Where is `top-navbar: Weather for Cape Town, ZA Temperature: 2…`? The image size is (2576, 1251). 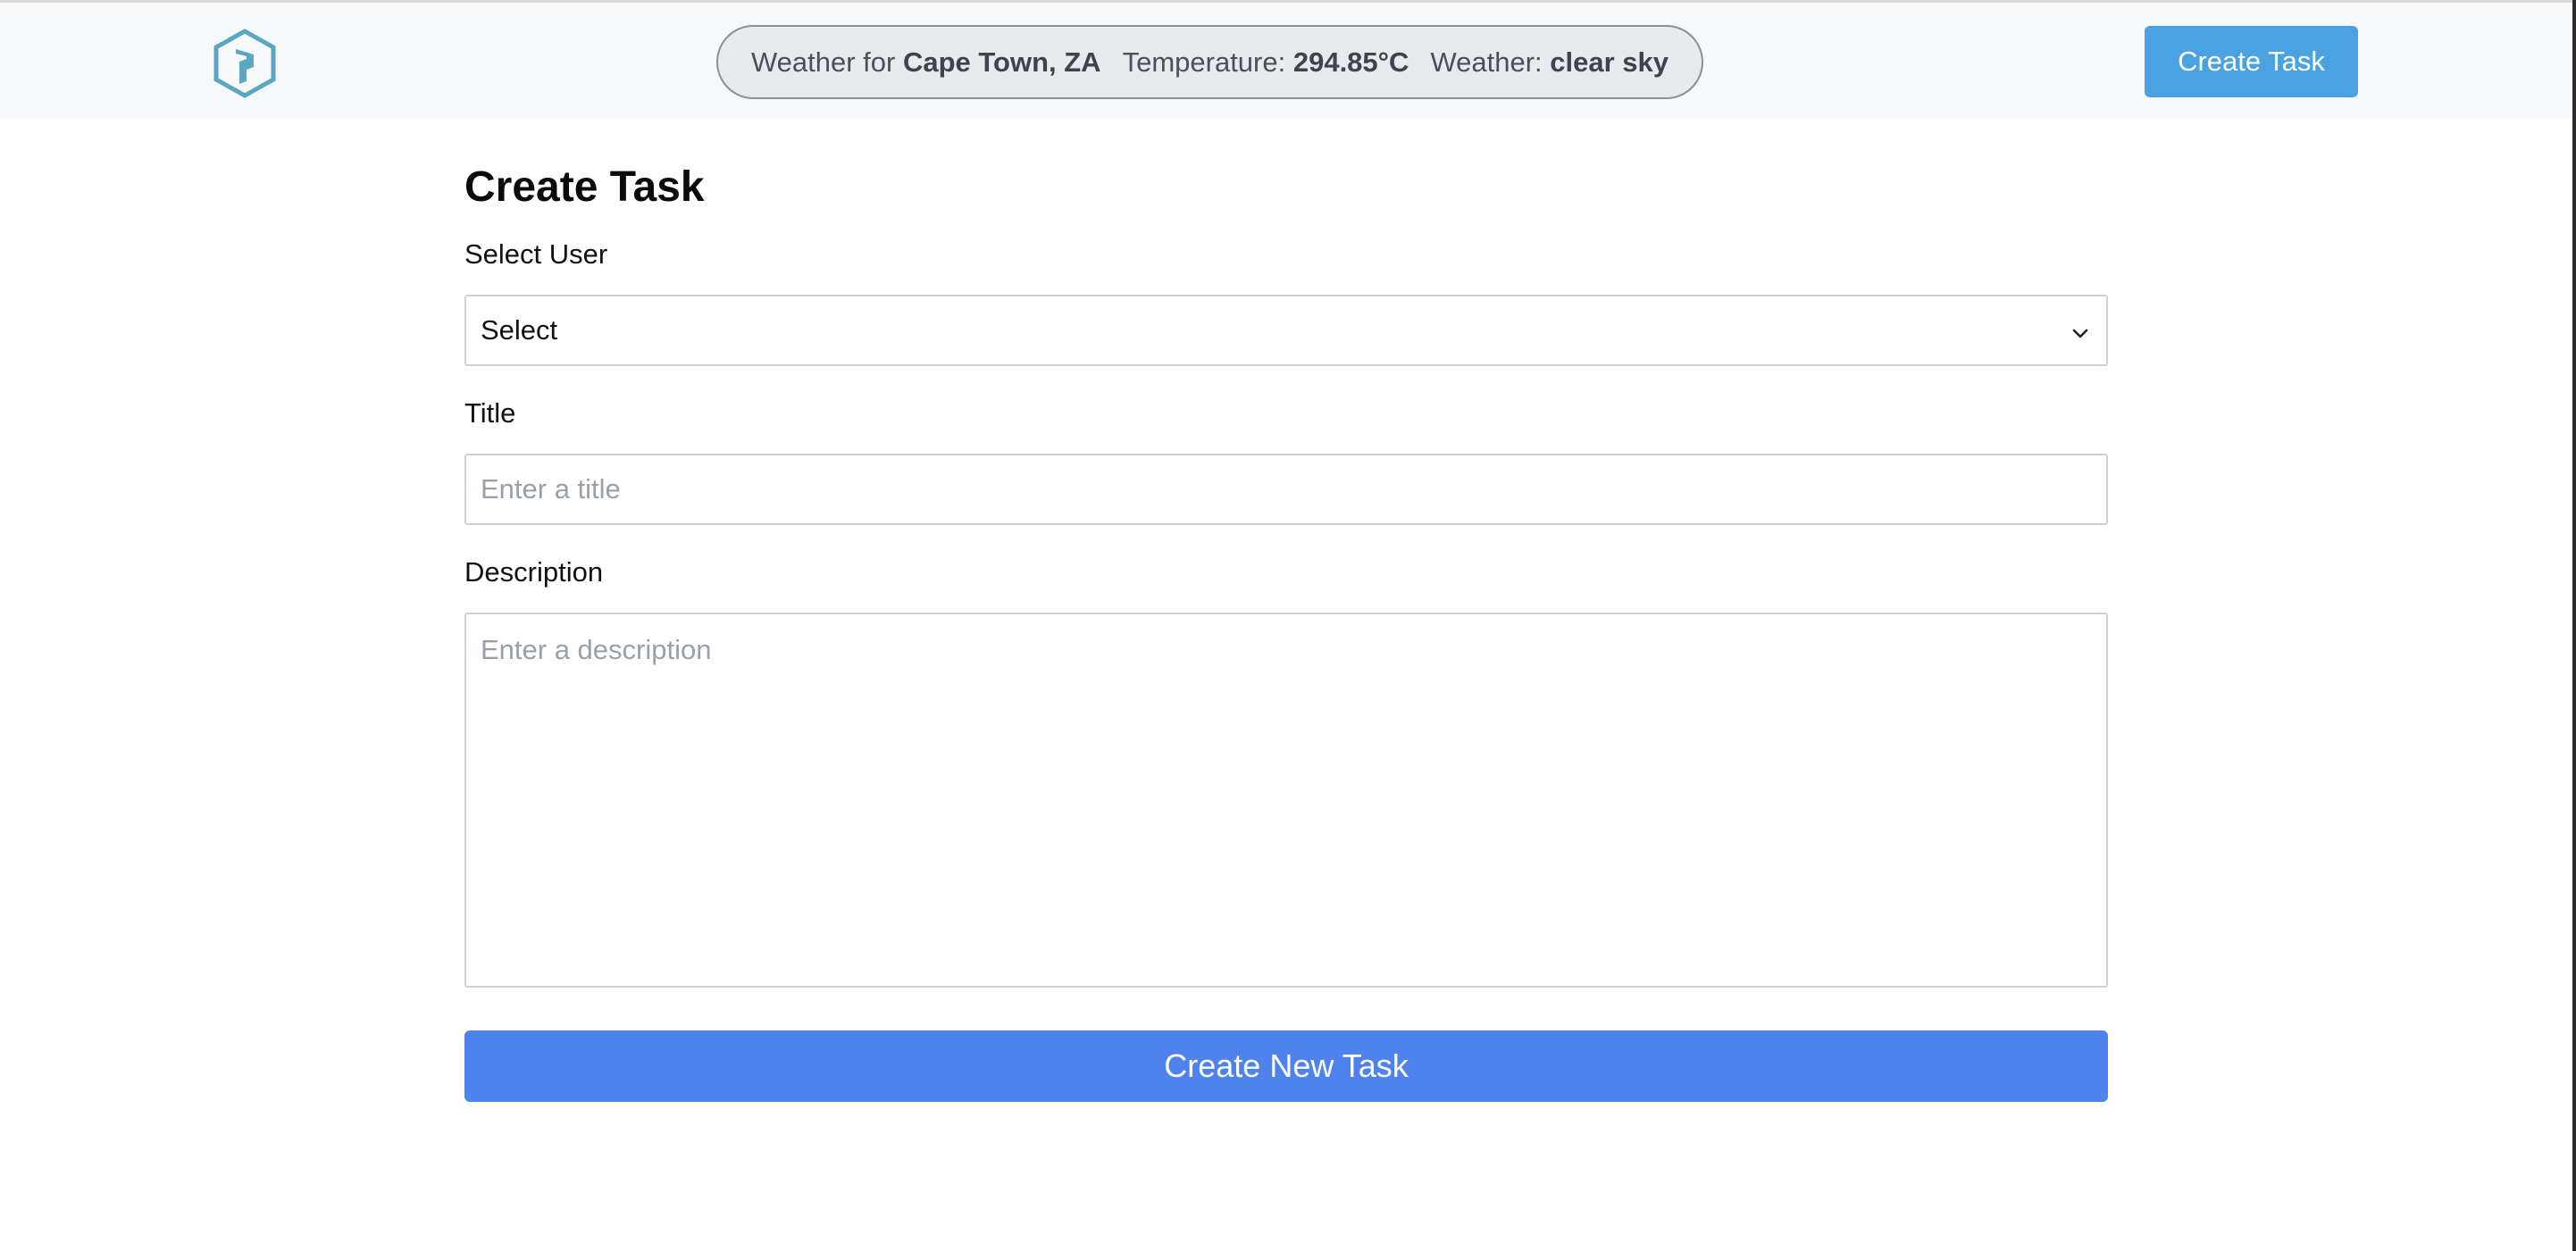
top-navbar: Weather for Cape Town, ZA Temperature: 2… is located at coordinates (1286, 61).